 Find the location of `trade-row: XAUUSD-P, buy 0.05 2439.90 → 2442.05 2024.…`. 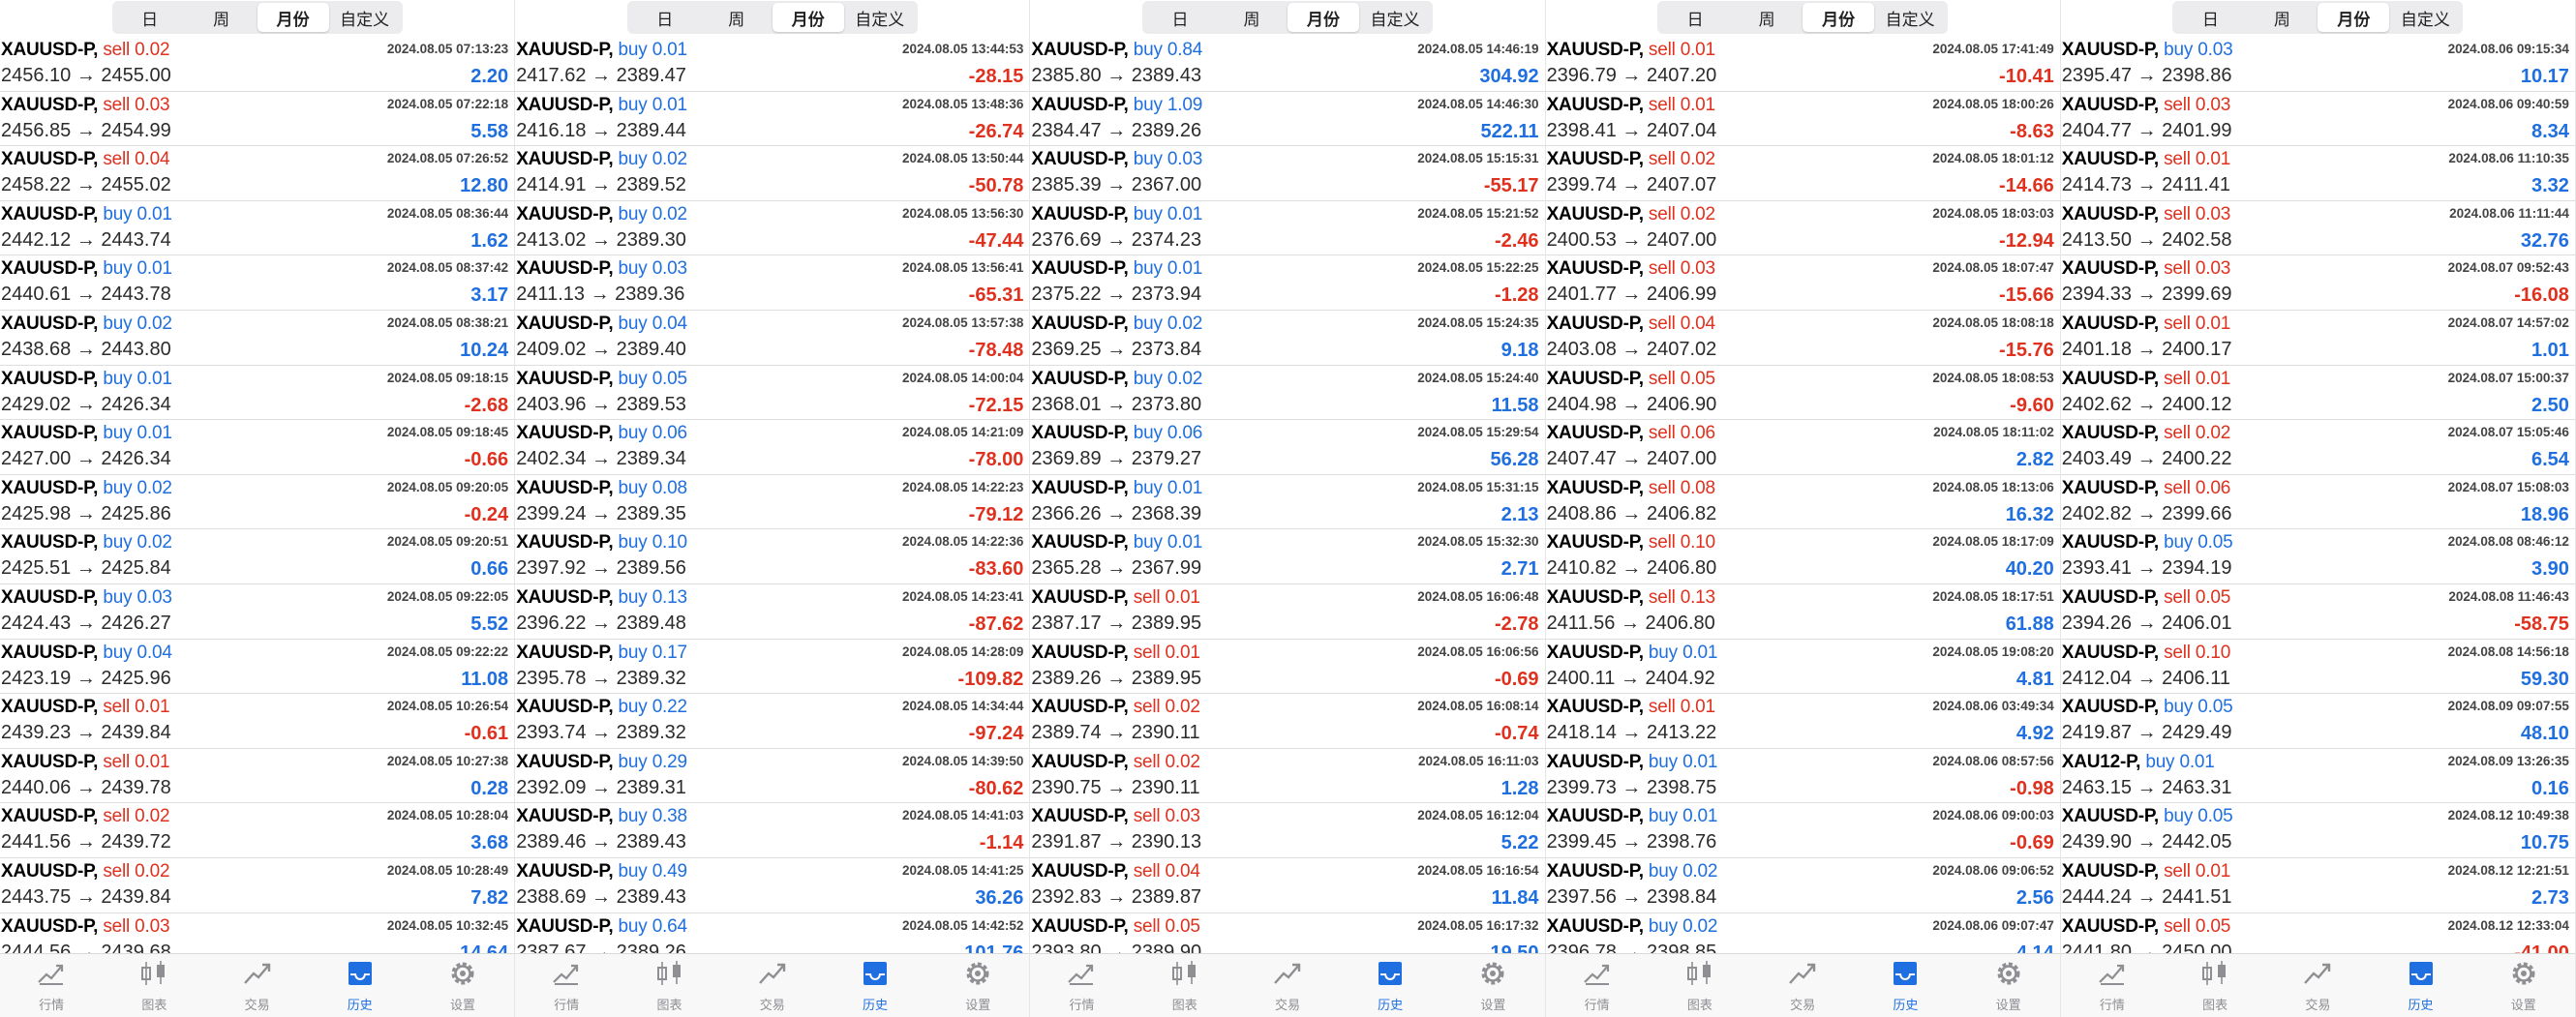

trade-row: XAUUSD-P, buy 0.05 2439.90 → 2442.05 2024.… is located at coordinates (2318, 831).